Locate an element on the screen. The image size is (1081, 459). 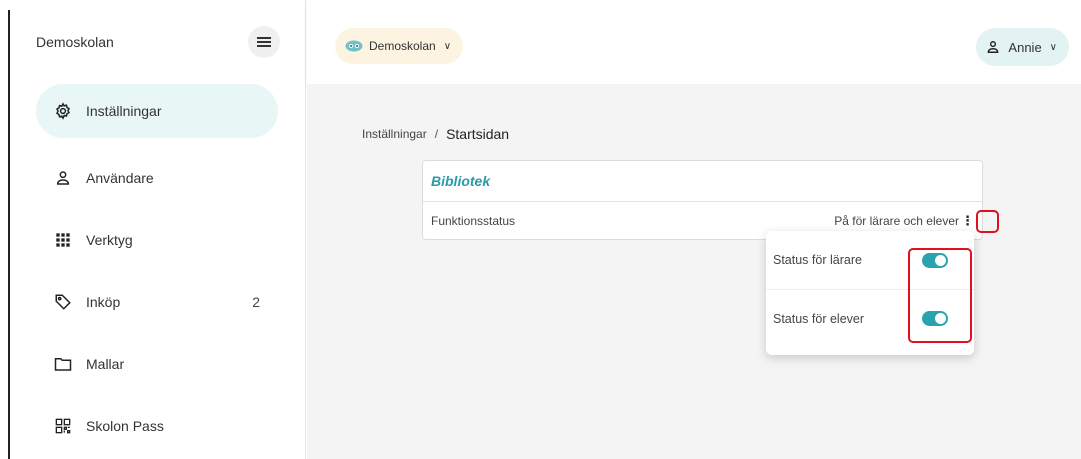
sidebar-item-inkop: Inköp 2 is located at coordinates (158, 302).